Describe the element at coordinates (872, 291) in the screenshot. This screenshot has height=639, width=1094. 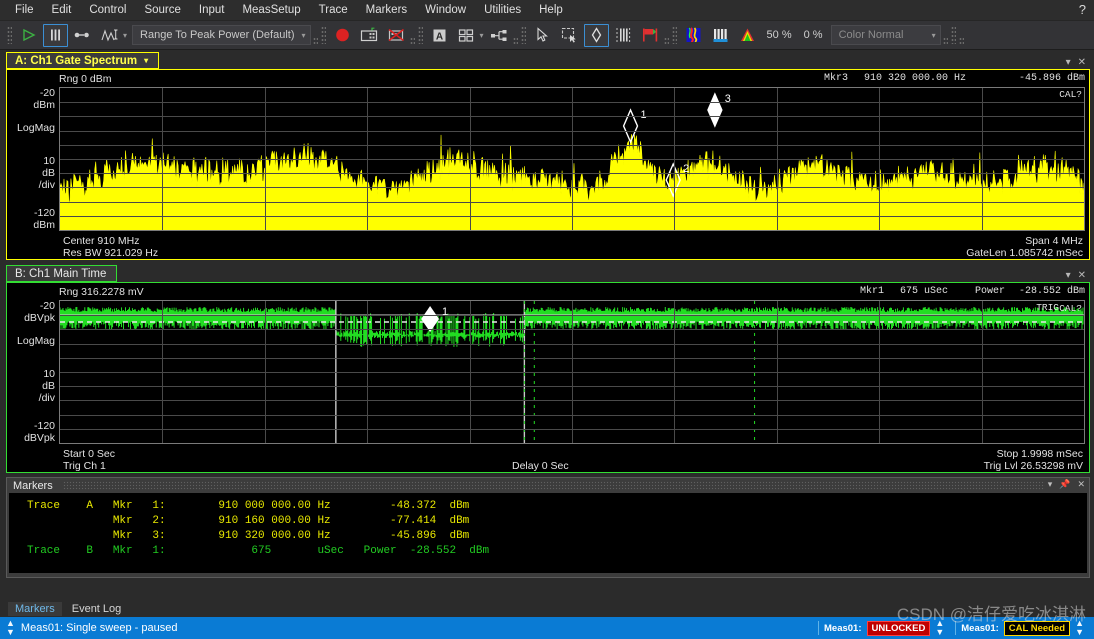
I see `panel-b-marker-readout-label: Mkr1` at that location.